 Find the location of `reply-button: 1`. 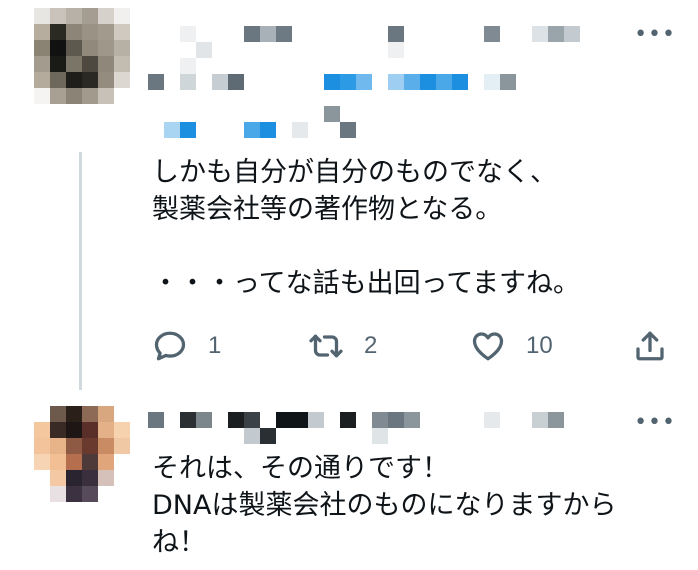

reply-button: 1 is located at coordinates (186, 346).